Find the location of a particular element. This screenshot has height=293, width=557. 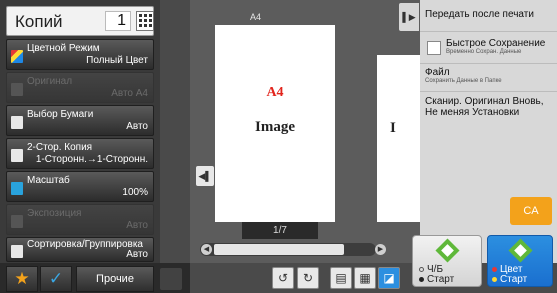

paper-select-button: Выбор Бумаги Авто is located at coordinates (80, 120).